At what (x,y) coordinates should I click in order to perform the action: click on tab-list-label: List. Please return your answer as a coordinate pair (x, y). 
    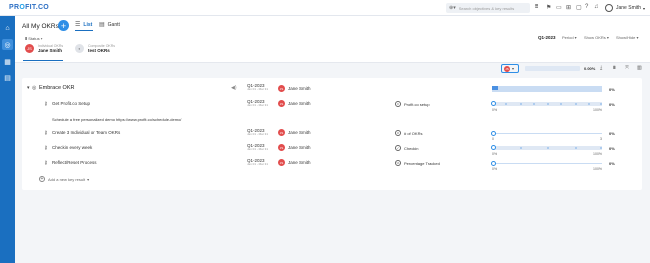
    Looking at the image, I should click on (88, 24).